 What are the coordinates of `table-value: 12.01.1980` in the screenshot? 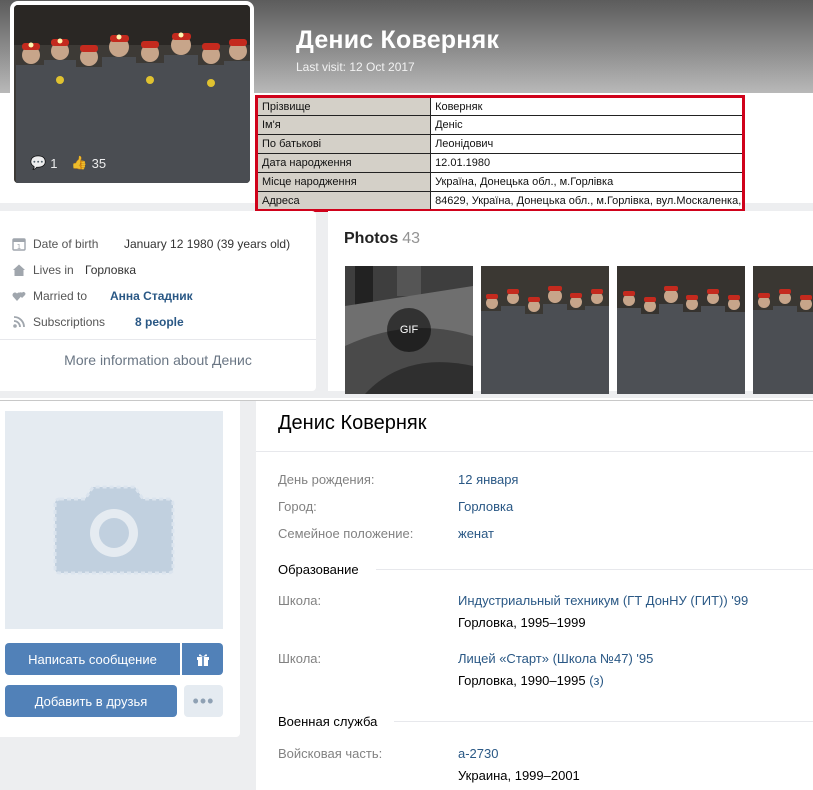 It's located at (587, 163).